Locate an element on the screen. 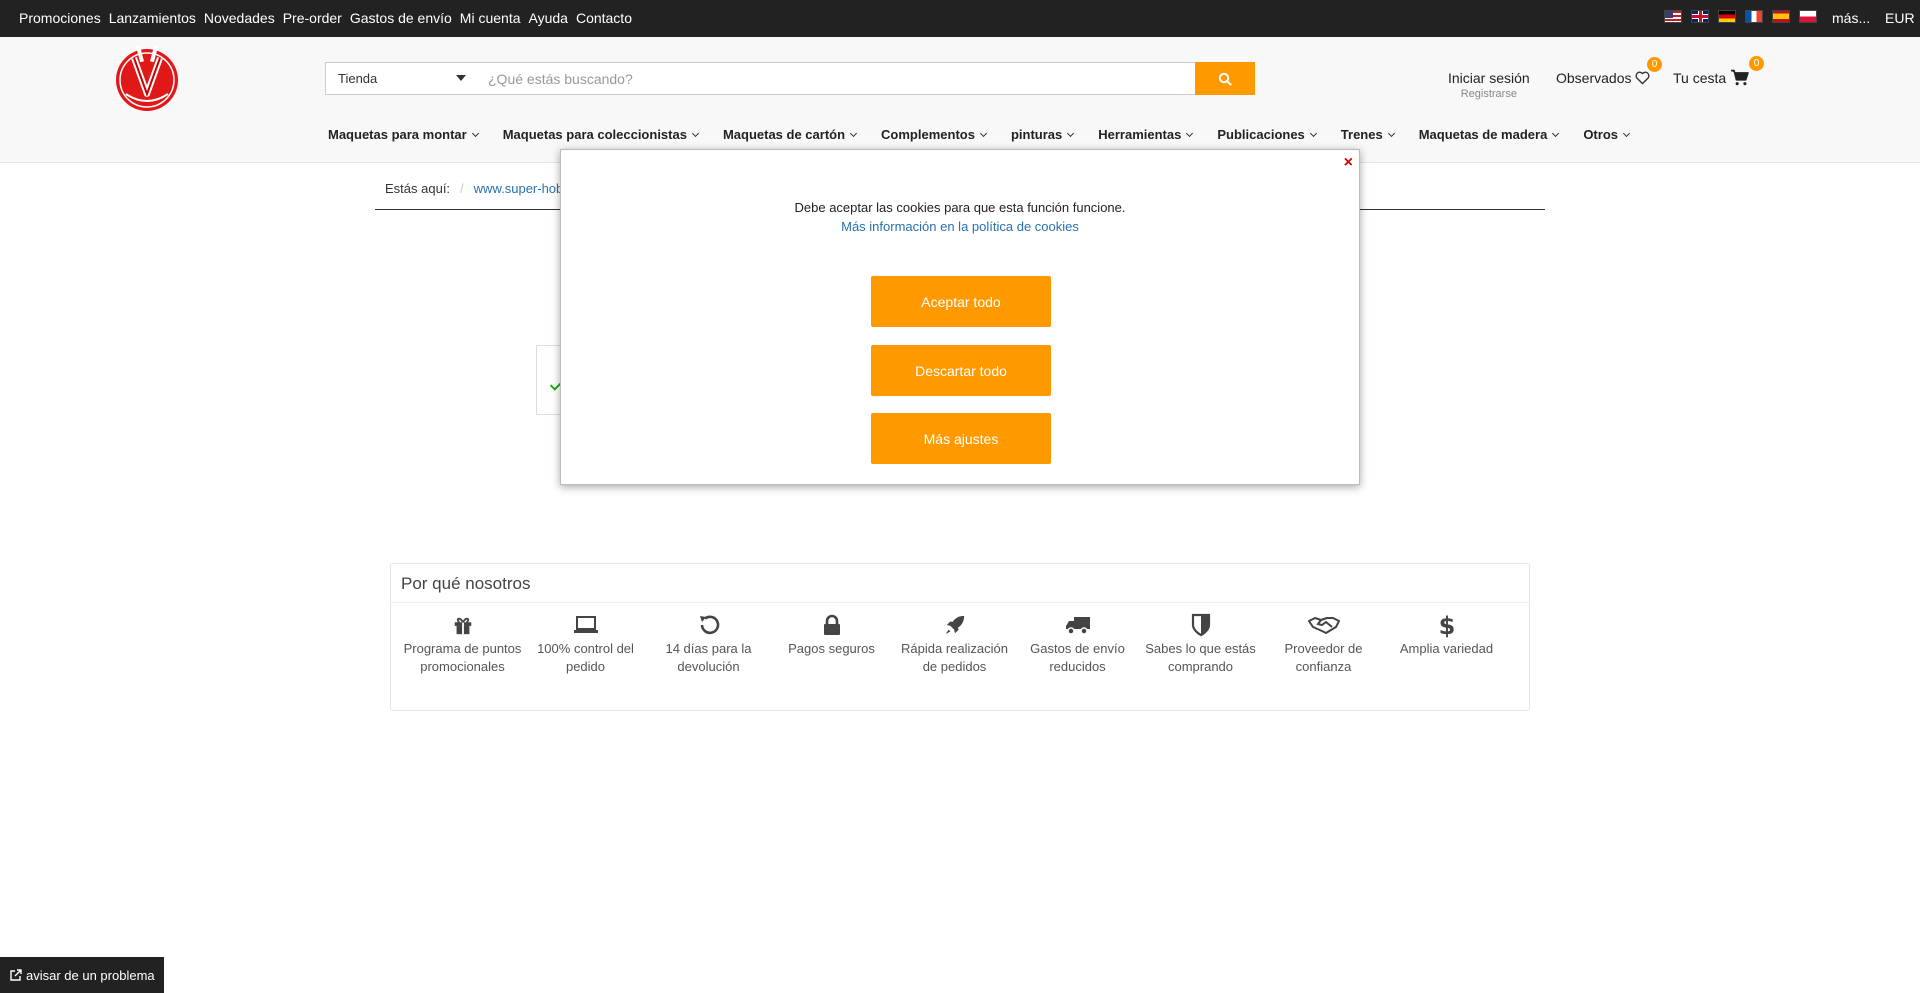  accept-all-button: Aceptar todo is located at coordinates (961, 301).